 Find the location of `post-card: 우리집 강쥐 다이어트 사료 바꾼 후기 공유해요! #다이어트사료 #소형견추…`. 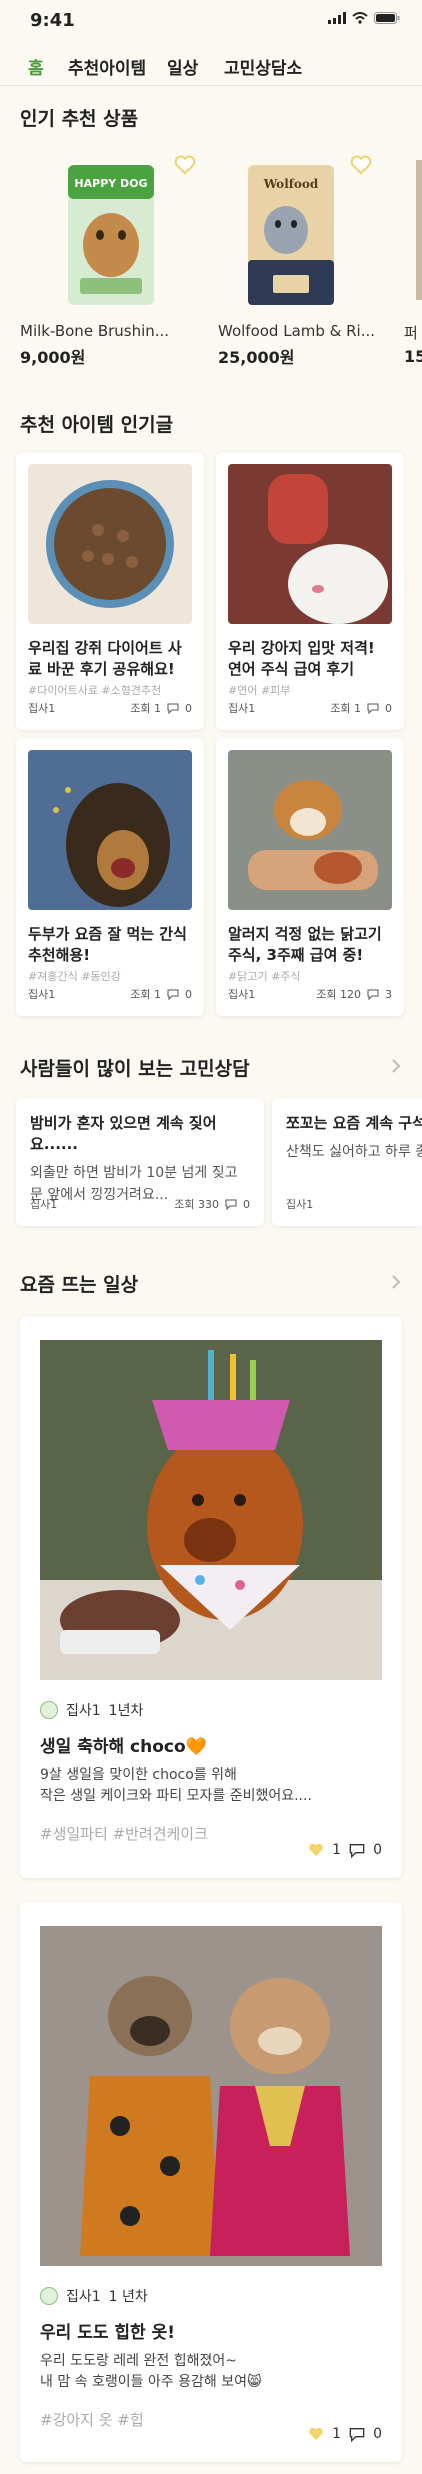

post-card: 우리집 강쥐 다이어트 사료 바꾼 후기 공유해요! #다이어트사료 #소형견추… is located at coordinates (110, 591).